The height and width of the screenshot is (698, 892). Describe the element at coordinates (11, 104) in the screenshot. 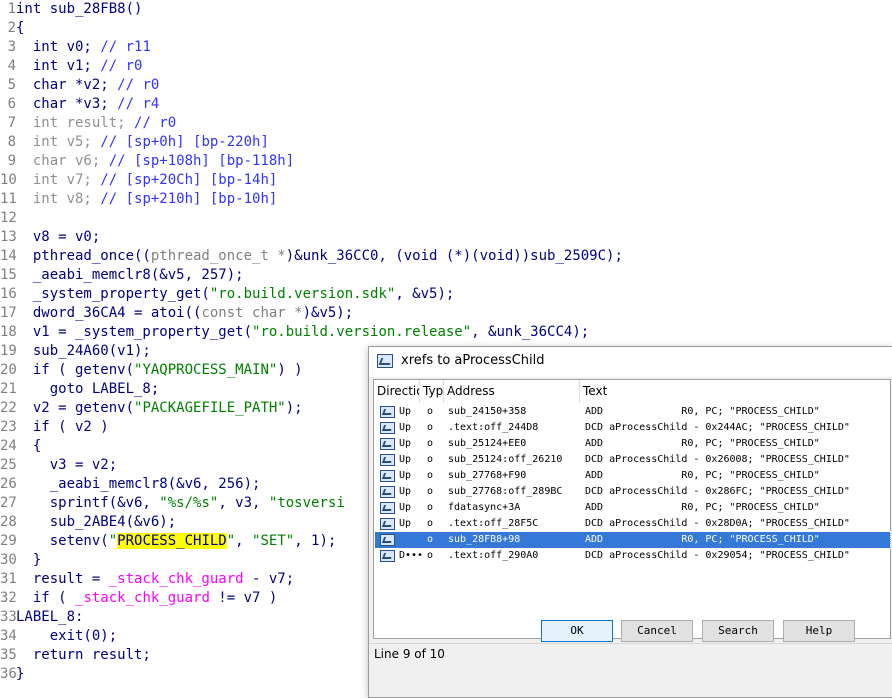

I see `line-number: 6` at that location.